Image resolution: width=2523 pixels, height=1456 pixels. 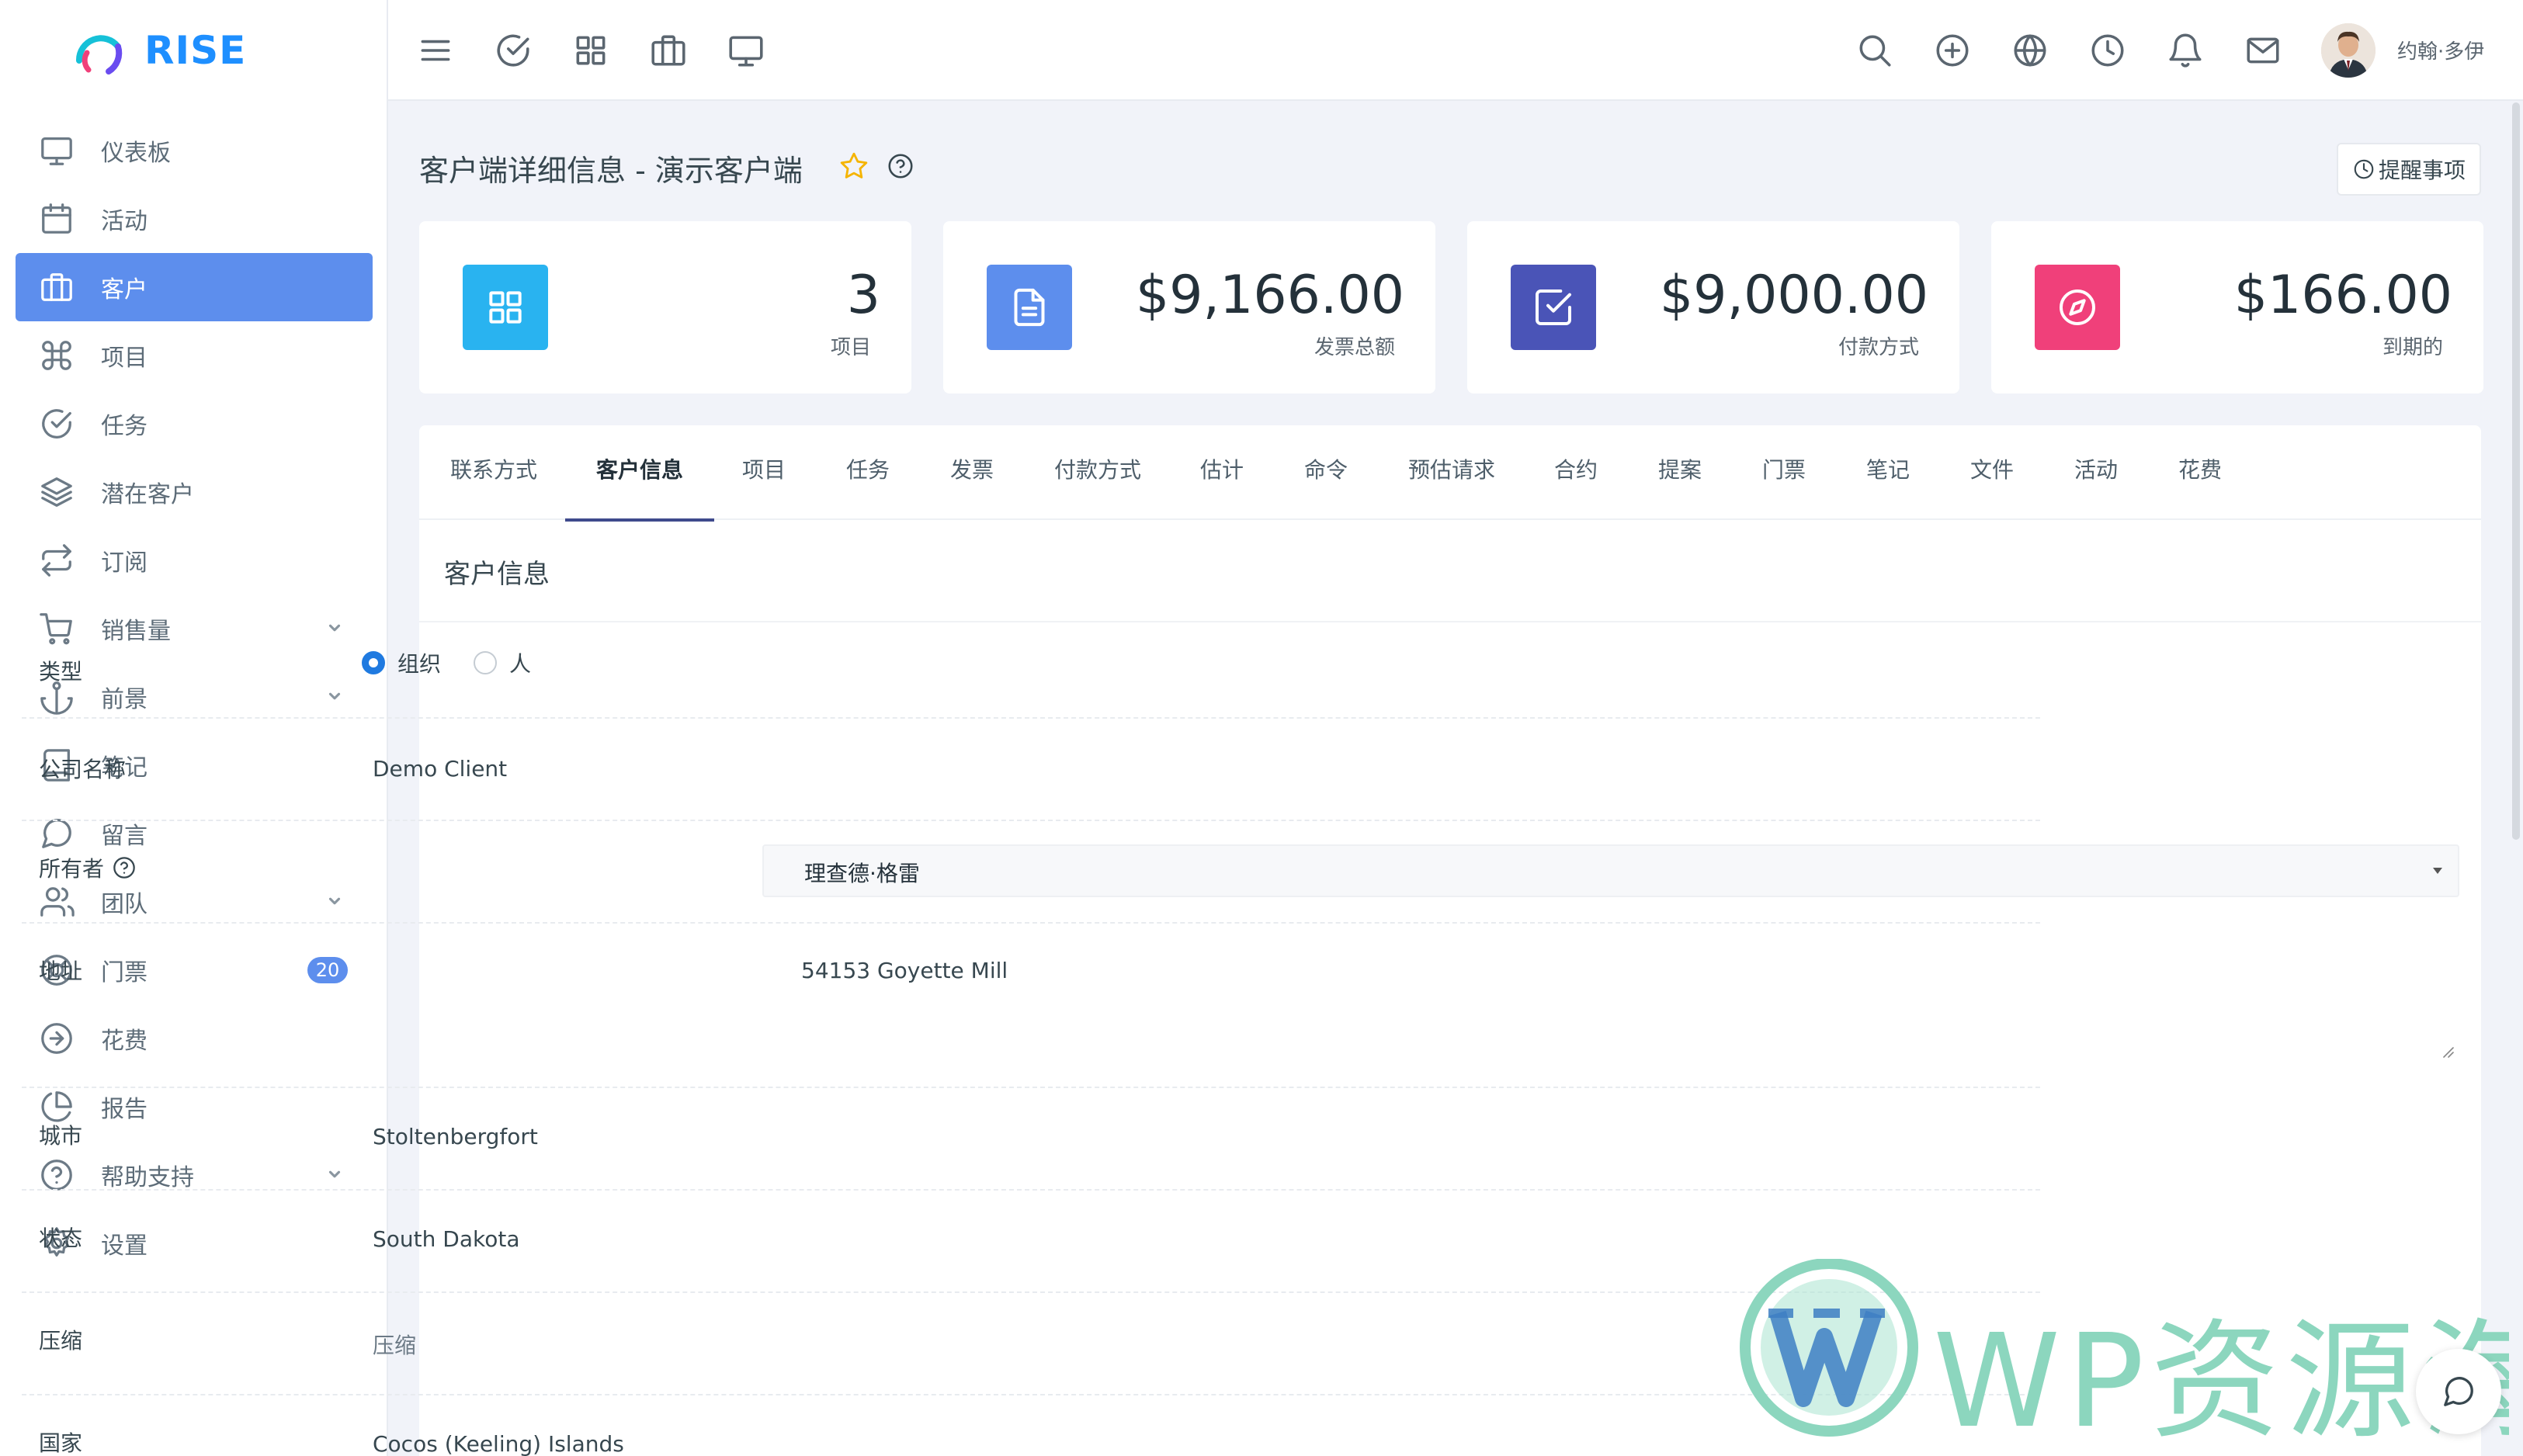 What do you see at coordinates (1576, 473) in the screenshot?
I see `tab-contracts: 合约` at bounding box center [1576, 473].